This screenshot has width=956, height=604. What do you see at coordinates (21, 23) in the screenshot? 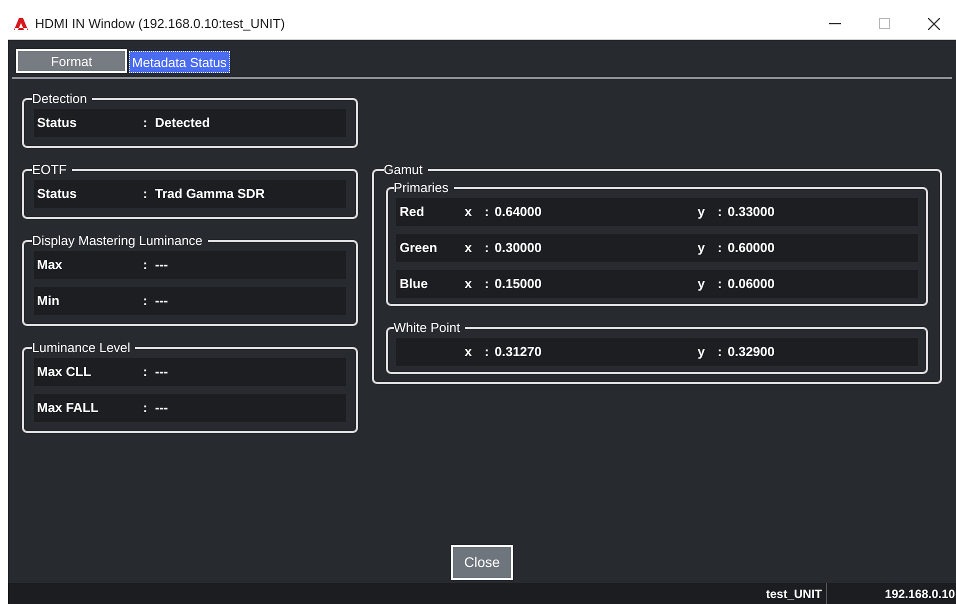
I see `app-logo-icon` at bounding box center [21, 23].